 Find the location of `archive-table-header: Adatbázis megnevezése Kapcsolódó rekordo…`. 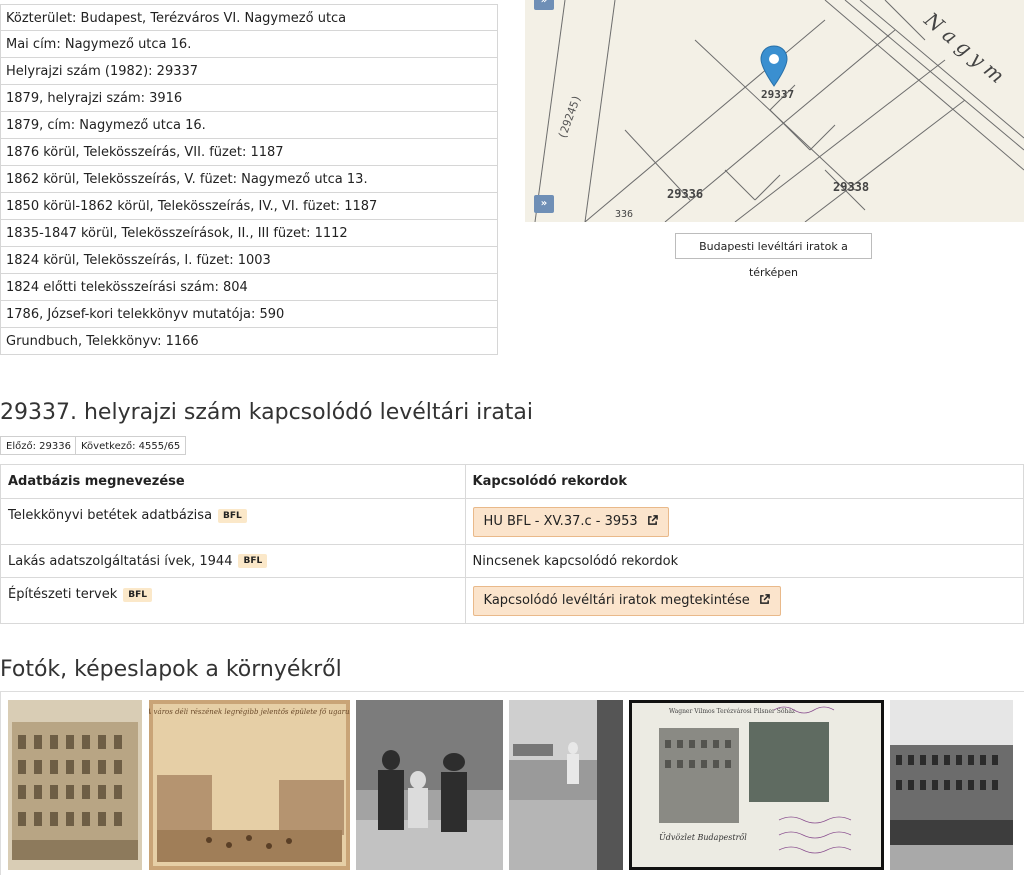

archive-table-header: Adatbázis megnevezése Kapcsolódó rekordo… is located at coordinates (512, 481).